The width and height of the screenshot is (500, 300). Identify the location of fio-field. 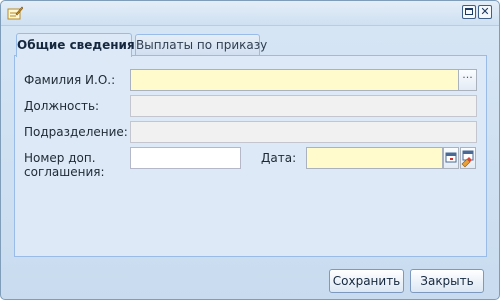
(294, 80).